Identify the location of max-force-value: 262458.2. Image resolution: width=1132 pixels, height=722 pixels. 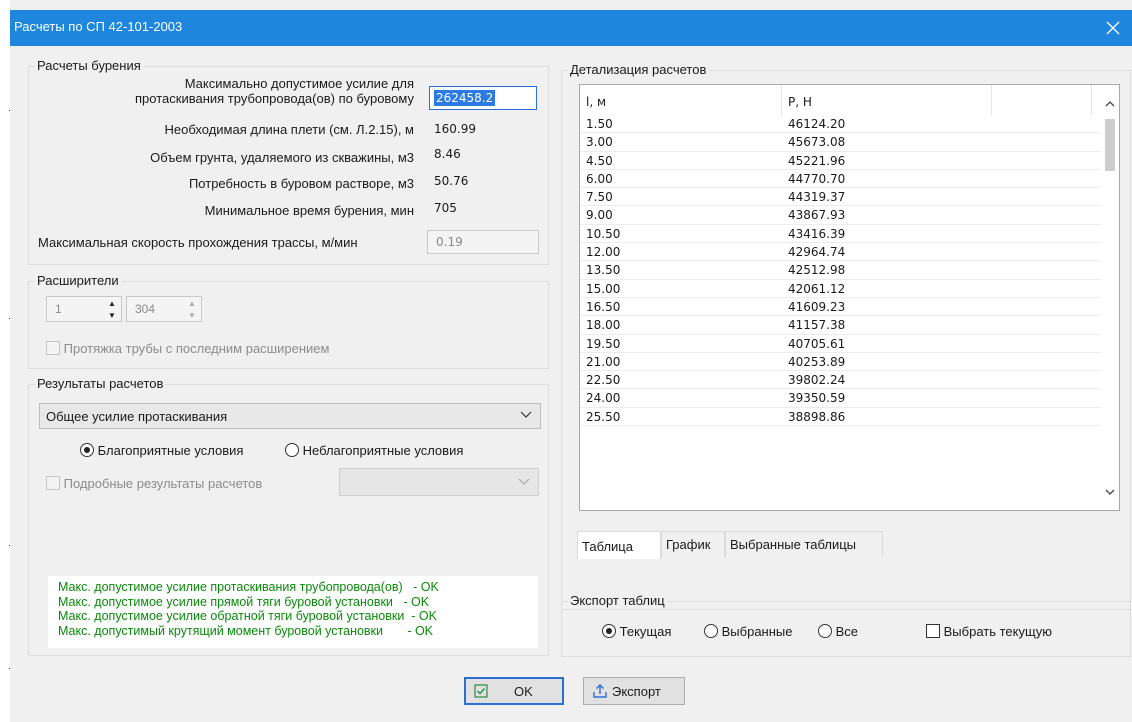
(465, 98).